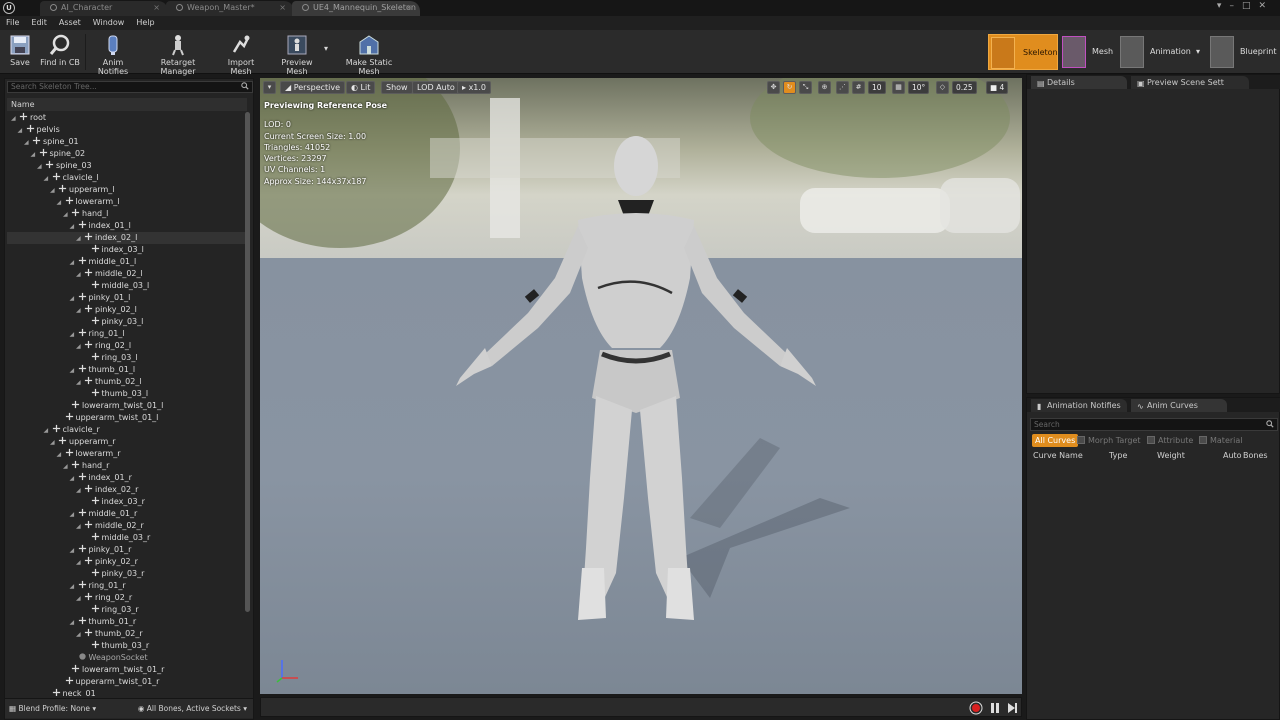 The image size is (1280, 720). Describe the element at coordinates (789, 87) in the screenshot. I see `rotate-tool-icon: ↻` at that location.